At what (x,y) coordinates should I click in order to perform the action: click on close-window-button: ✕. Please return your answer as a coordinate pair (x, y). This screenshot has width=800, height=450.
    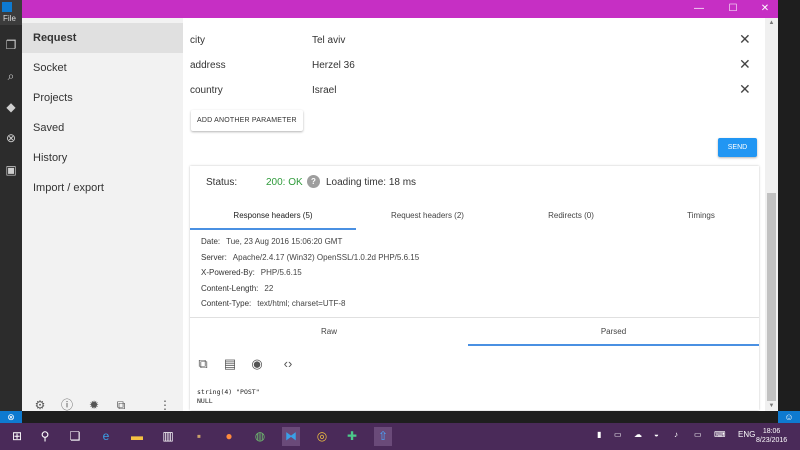
    Looking at the image, I should click on (765, 9).